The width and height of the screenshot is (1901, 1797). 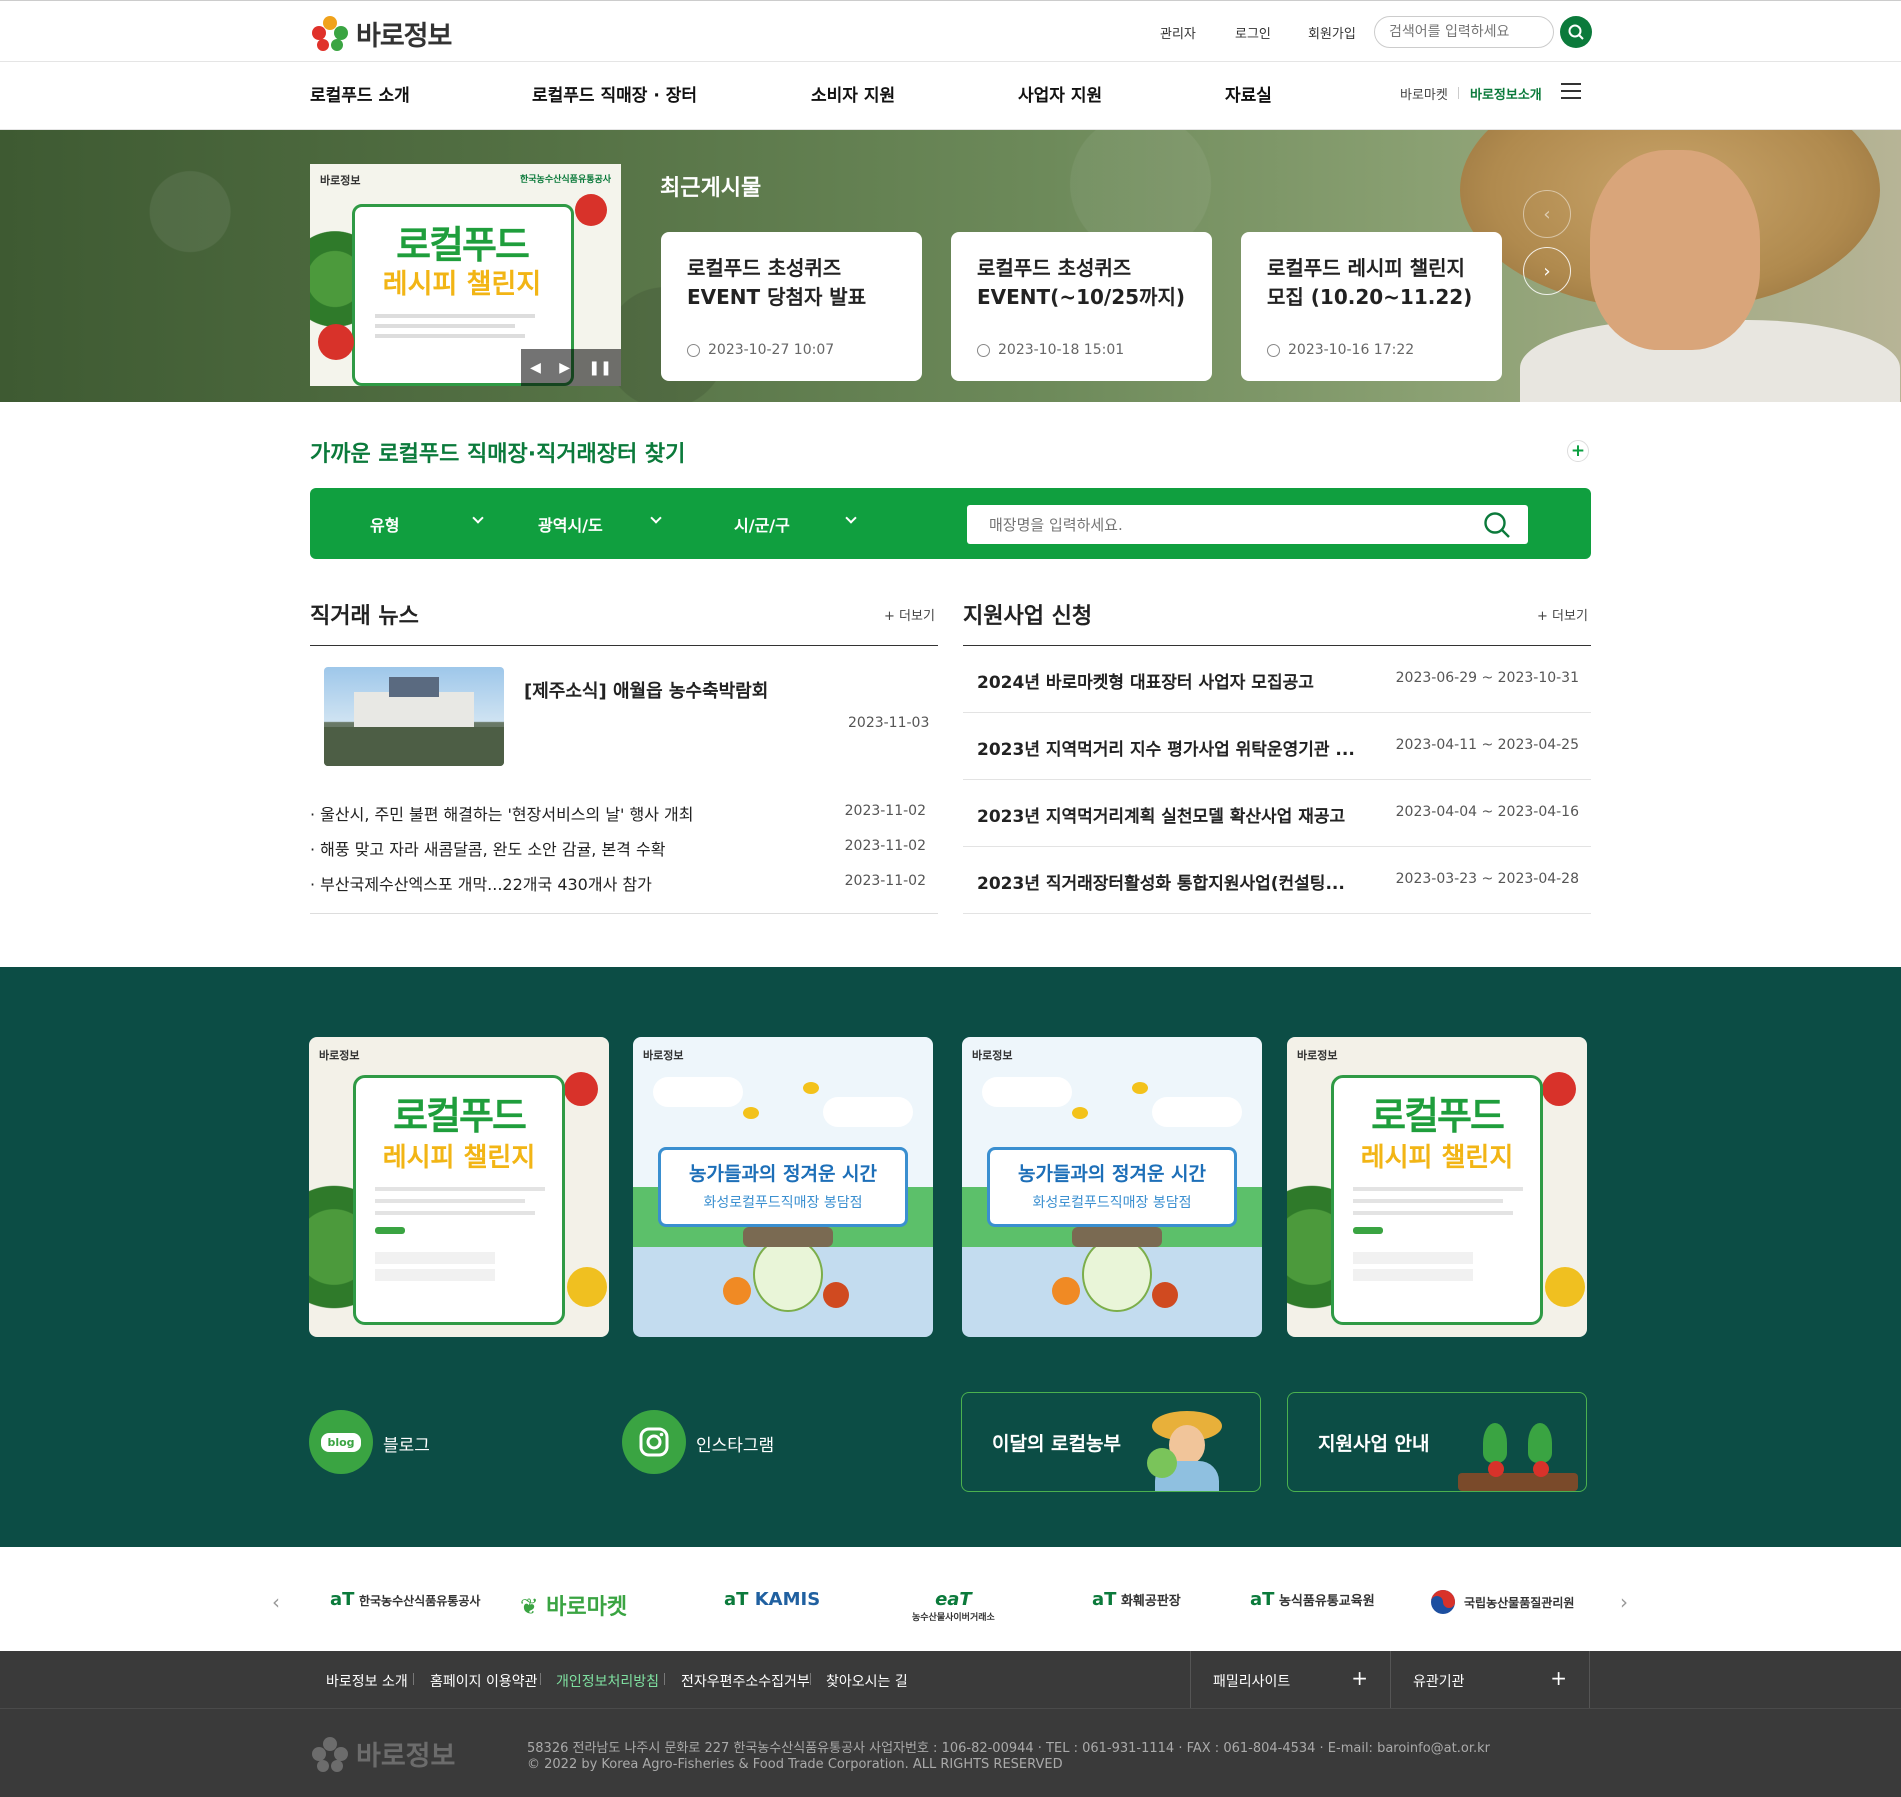 I want to click on card-headline-1: 로컬푸드, so click(x=460, y=1116).